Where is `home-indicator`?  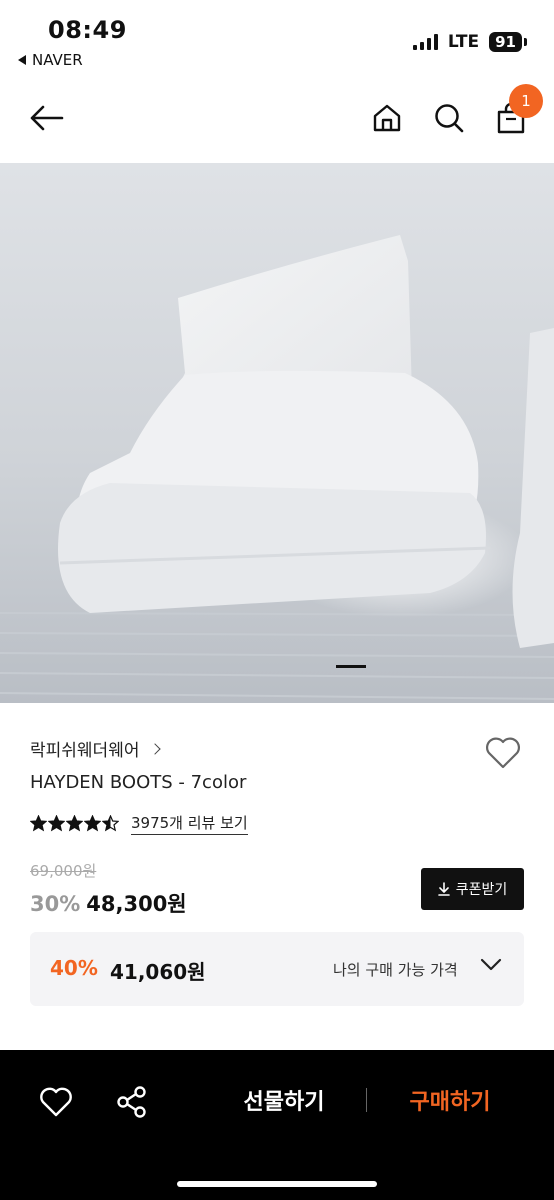
home-indicator is located at coordinates (277, 1184).